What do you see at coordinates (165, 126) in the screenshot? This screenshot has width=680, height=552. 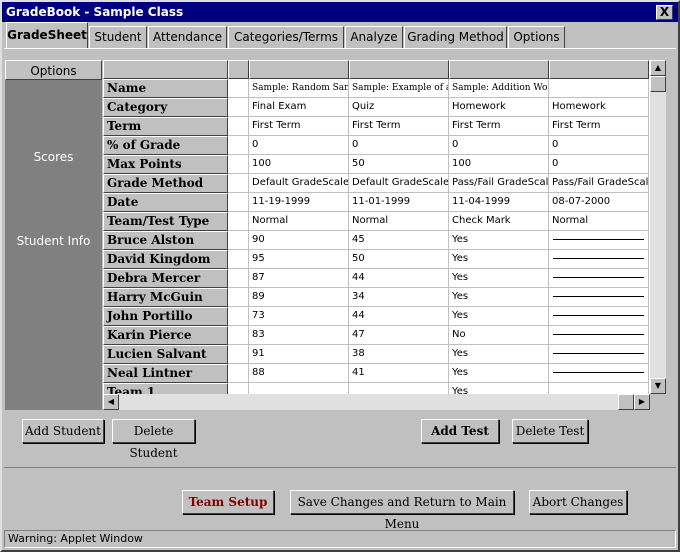 I see `row-header: Term` at bounding box center [165, 126].